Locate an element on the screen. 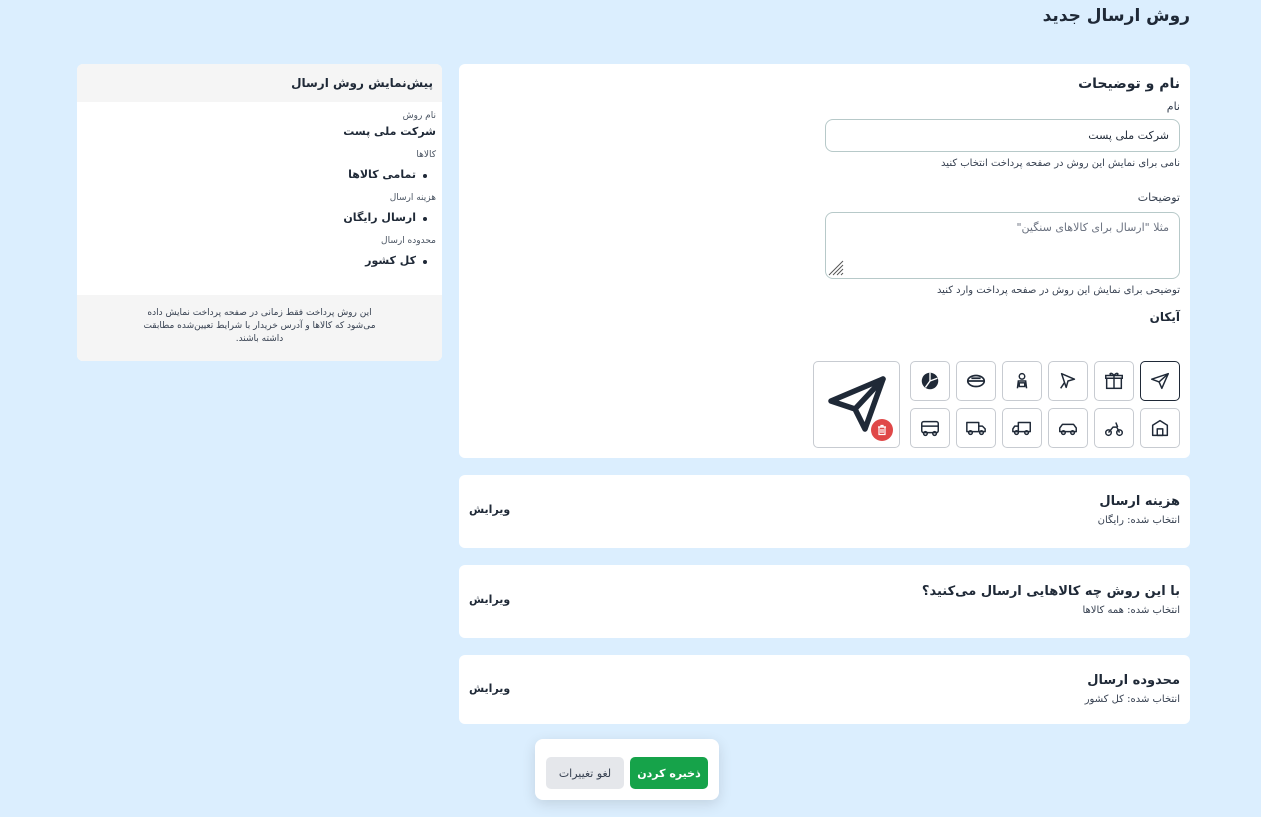 This screenshot has width=1261, height=817. description-textarea is located at coordinates (1002, 245).